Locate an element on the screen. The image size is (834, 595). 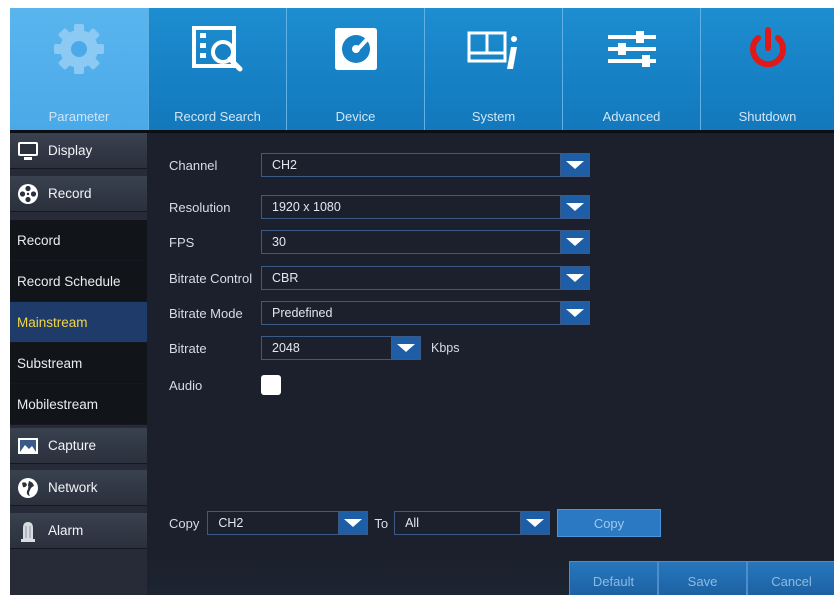
picture-icon is located at coordinates (28, 446).